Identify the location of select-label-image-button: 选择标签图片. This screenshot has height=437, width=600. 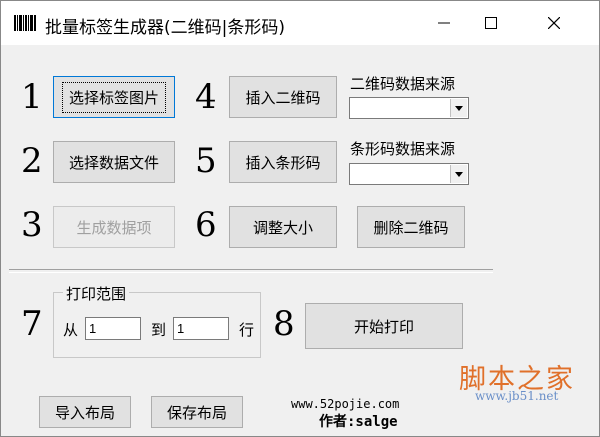
(114, 97).